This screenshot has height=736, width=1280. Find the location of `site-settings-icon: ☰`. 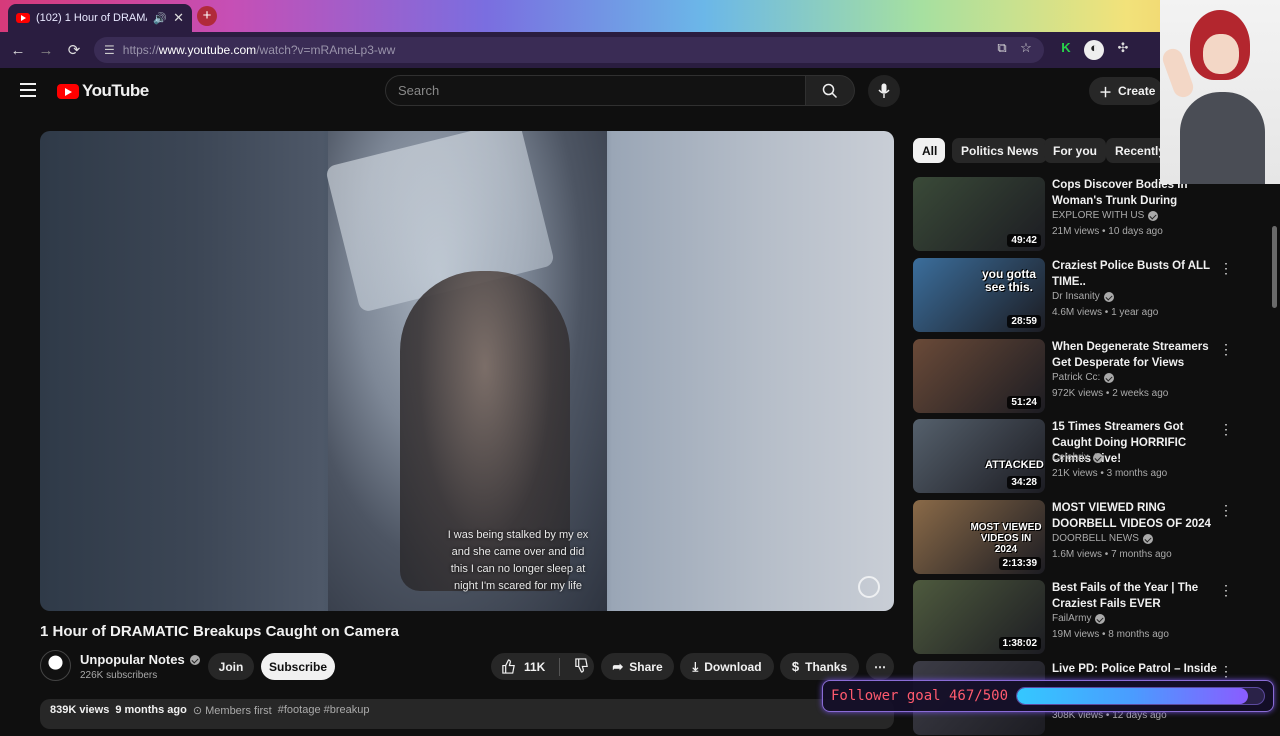

site-settings-icon: ☰ is located at coordinates (109, 50).